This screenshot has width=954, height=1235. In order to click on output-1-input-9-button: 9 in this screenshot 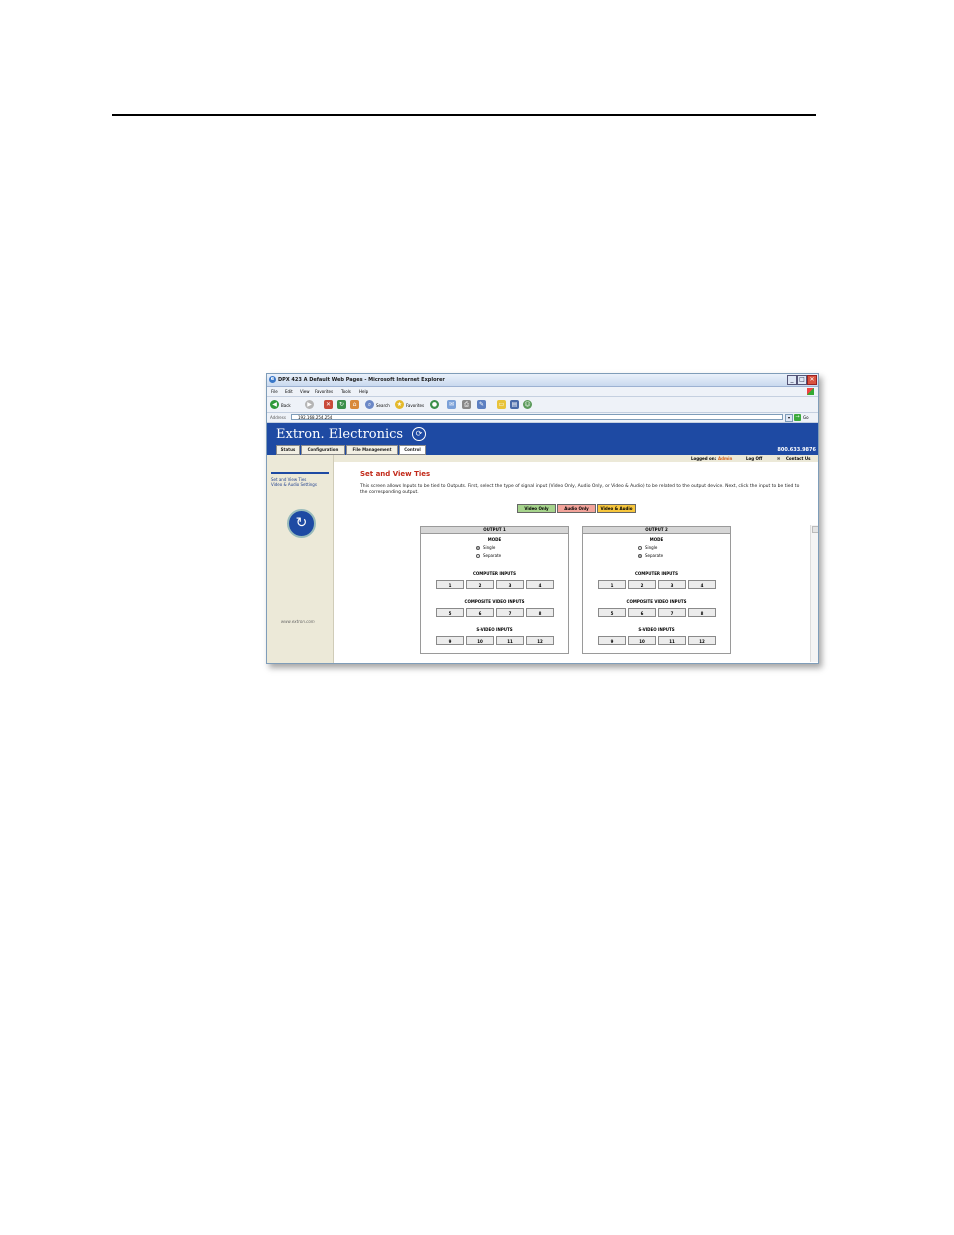, I will do `click(450, 640)`.